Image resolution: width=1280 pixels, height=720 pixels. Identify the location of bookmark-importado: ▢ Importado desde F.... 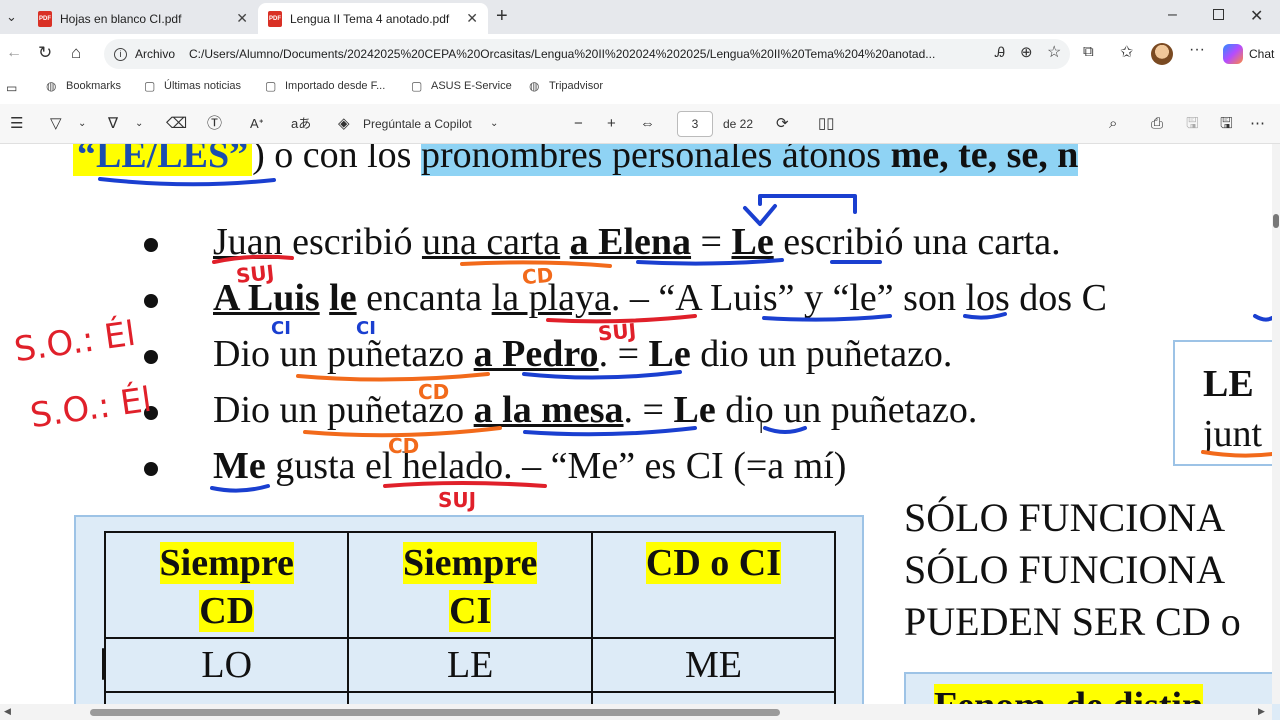
(325, 86).